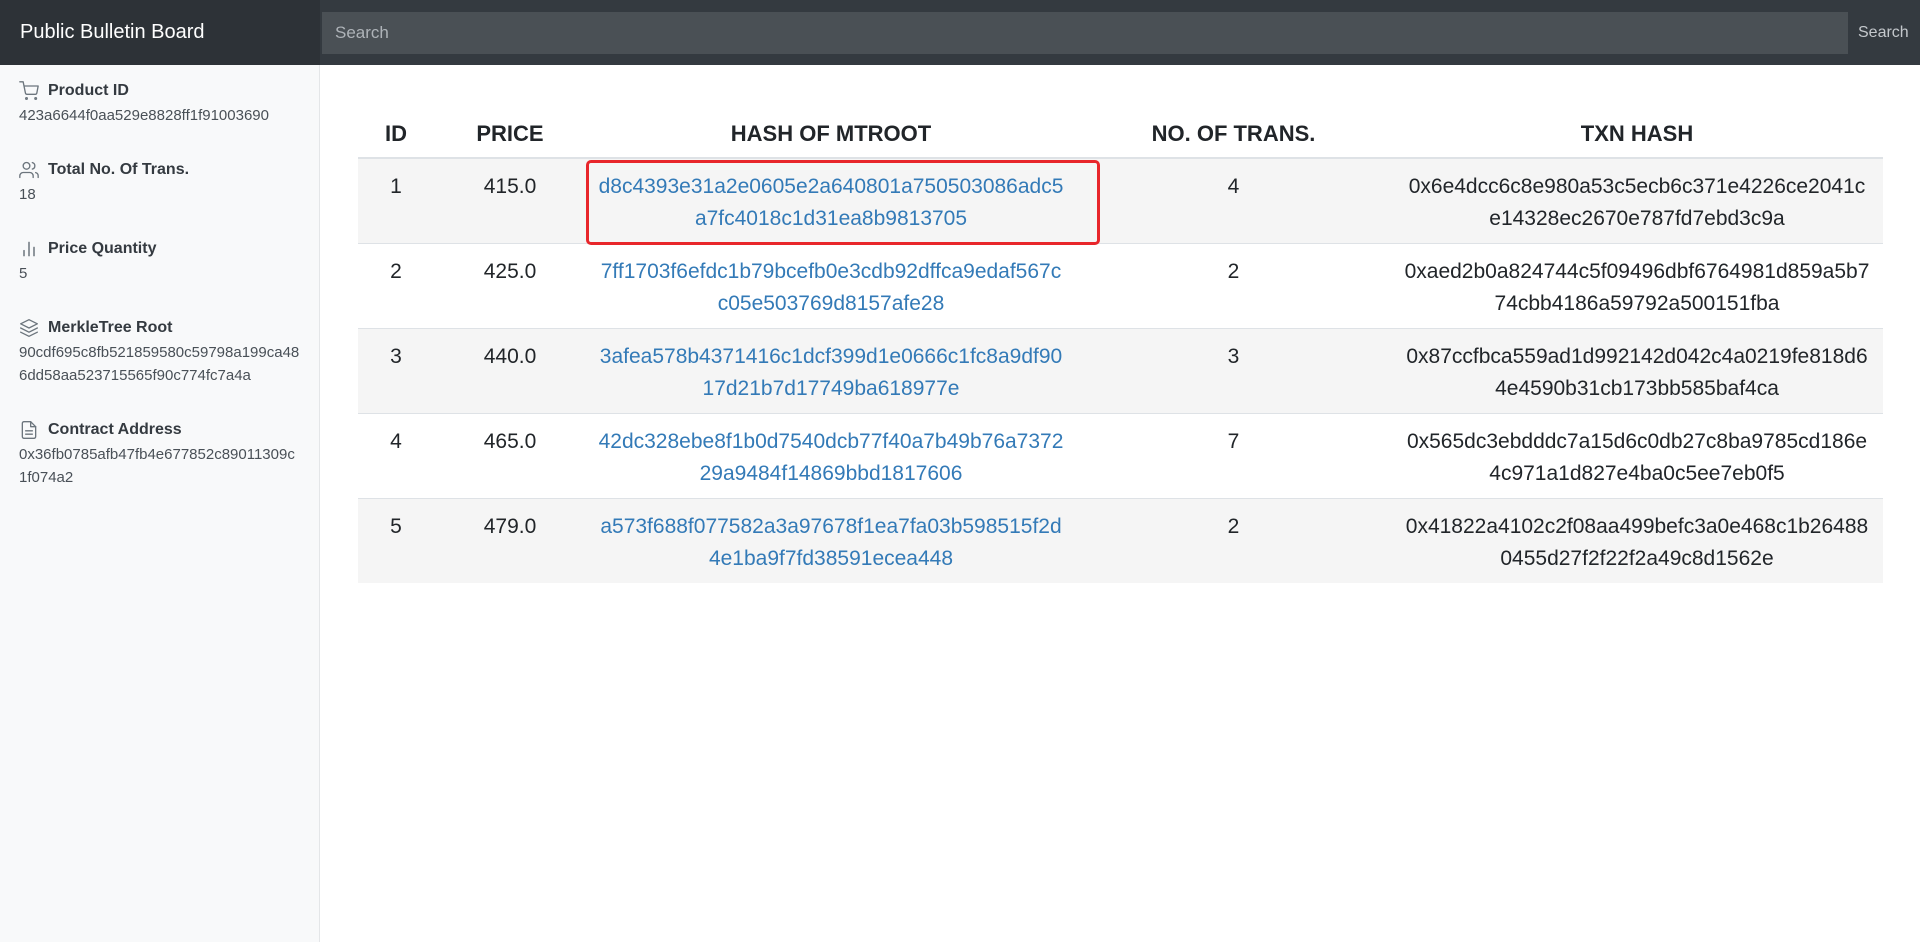  What do you see at coordinates (1233, 370) in the screenshot?
I see `cell-trans: 3` at bounding box center [1233, 370].